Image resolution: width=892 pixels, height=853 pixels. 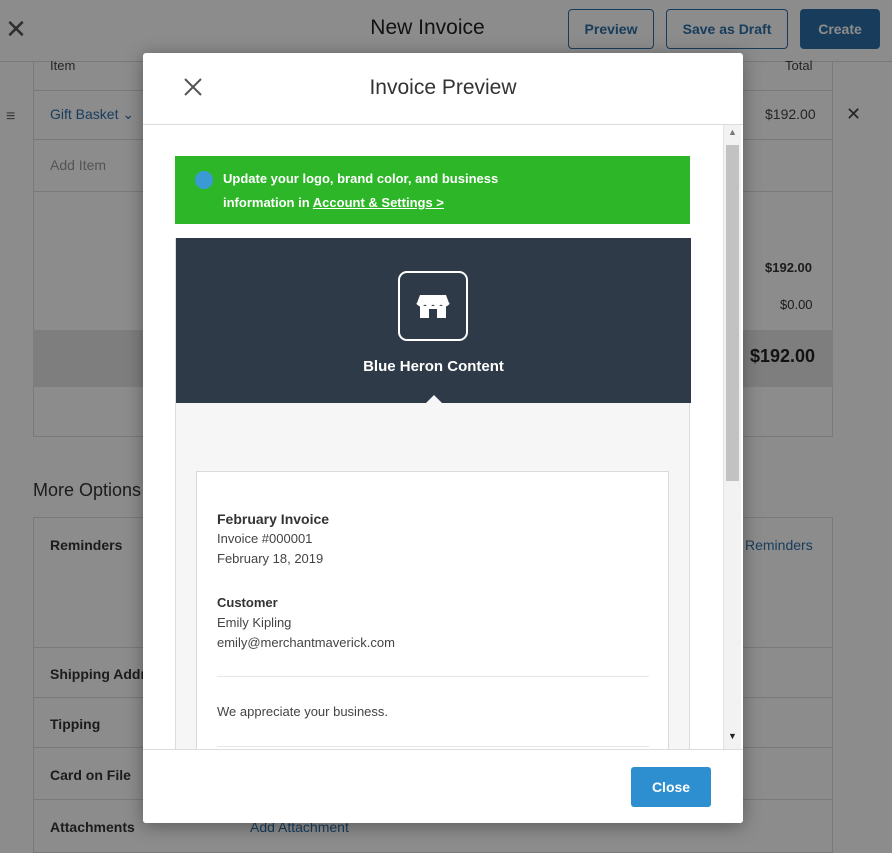 I want to click on modal-scrollbar: ▲ ▼, so click(x=732, y=437).